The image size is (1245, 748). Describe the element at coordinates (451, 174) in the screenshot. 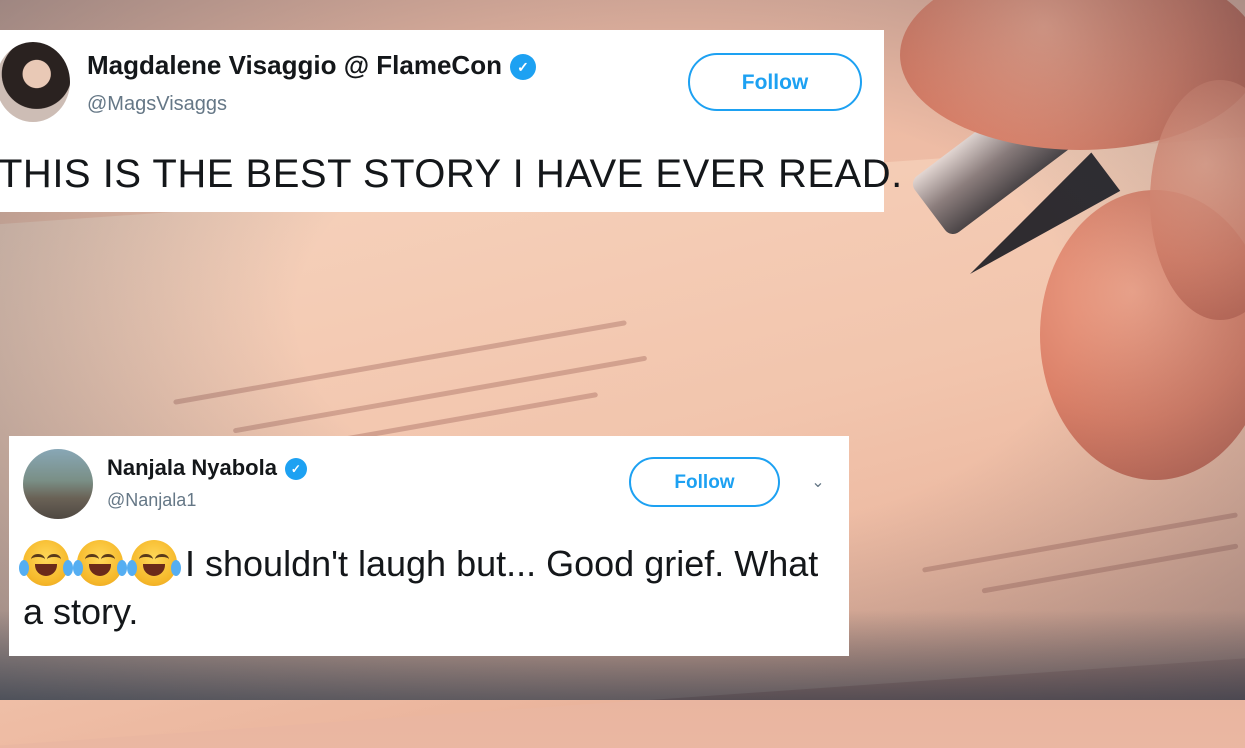

I see `tweet-text: THIS IS THE BEST STORY I HAVE EVER READ.` at that location.